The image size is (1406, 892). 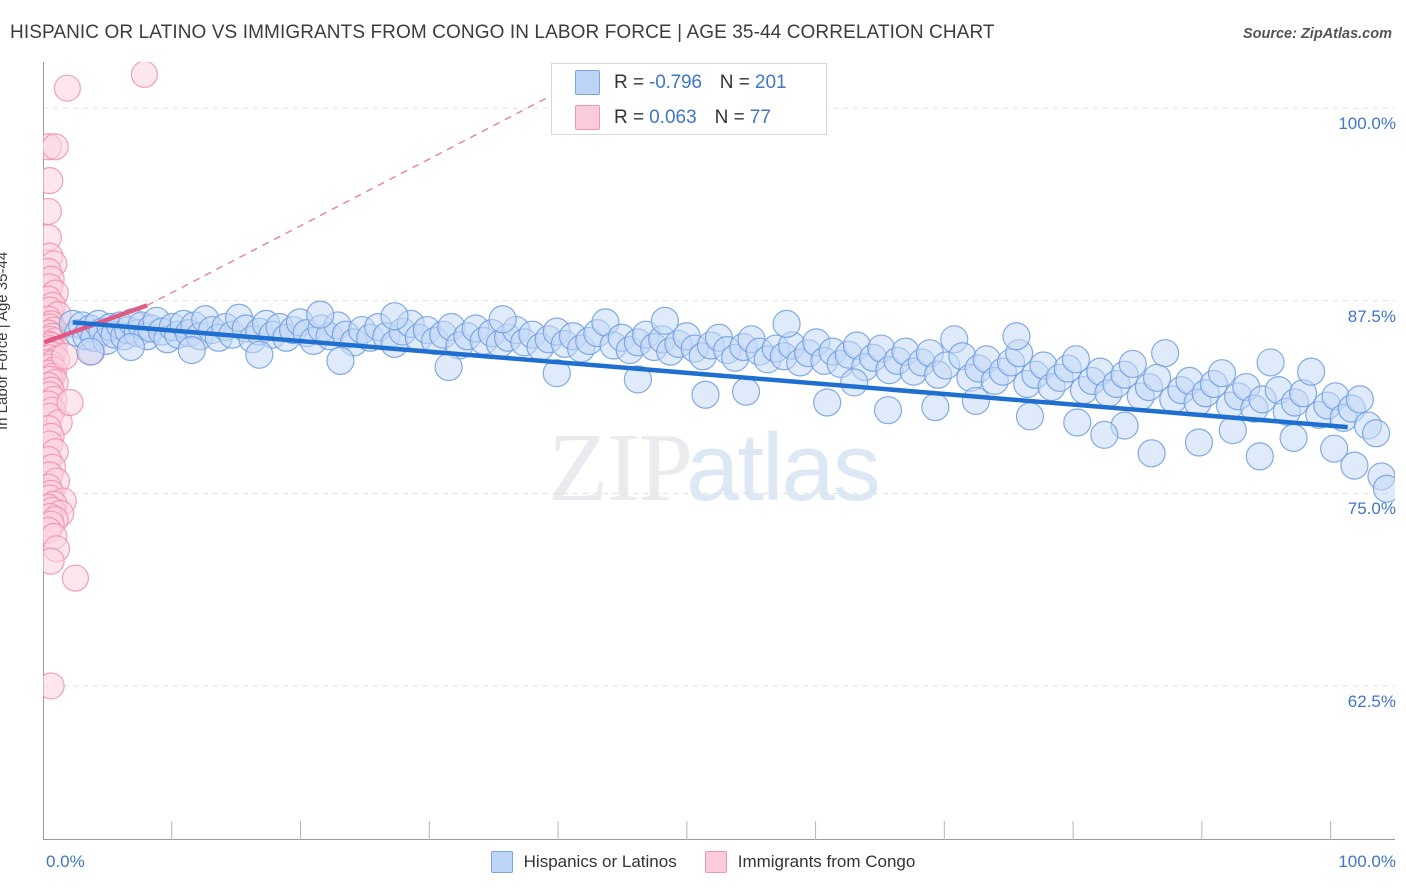 I want to click on legend-n-value-pink: 77, so click(x=760, y=117).